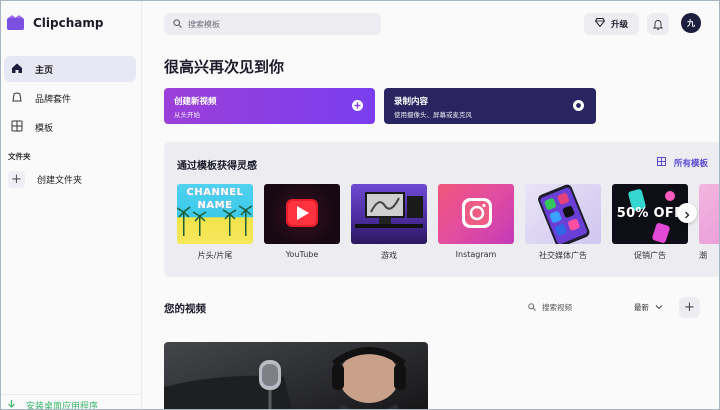 The image size is (720, 410). I want to click on record-subtitle: 使用摄像头、屏幕或麦克风, so click(433, 115).